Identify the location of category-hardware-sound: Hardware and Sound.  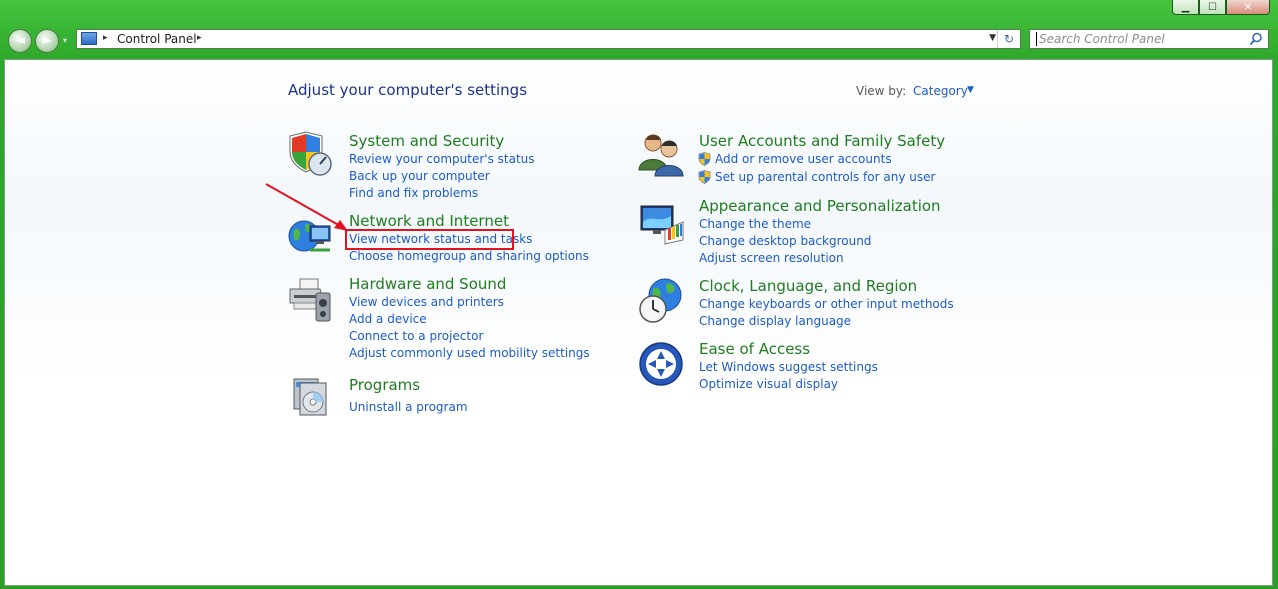
(427, 284).